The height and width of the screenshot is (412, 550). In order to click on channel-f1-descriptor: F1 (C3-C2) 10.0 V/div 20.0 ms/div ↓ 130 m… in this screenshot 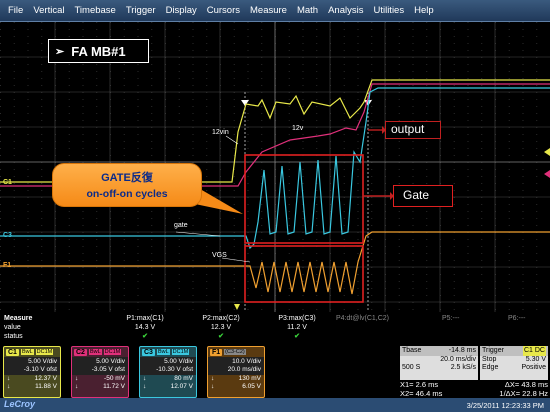, I will do `click(236, 372)`.